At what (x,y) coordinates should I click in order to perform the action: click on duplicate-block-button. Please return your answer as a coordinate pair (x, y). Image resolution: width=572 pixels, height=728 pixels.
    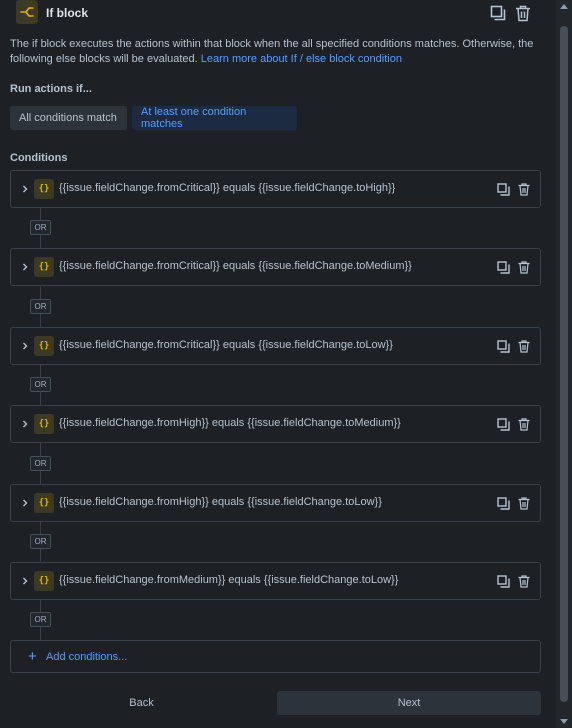
    Looking at the image, I should click on (498, 13).